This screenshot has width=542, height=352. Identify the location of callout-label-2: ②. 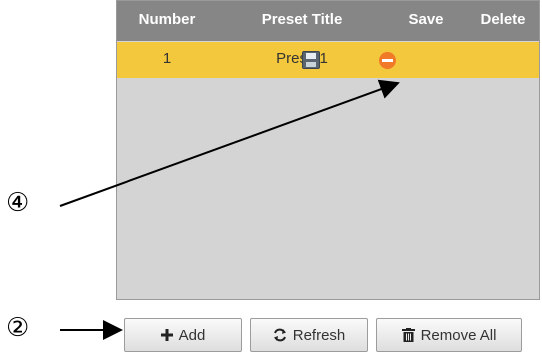
(18, 328).